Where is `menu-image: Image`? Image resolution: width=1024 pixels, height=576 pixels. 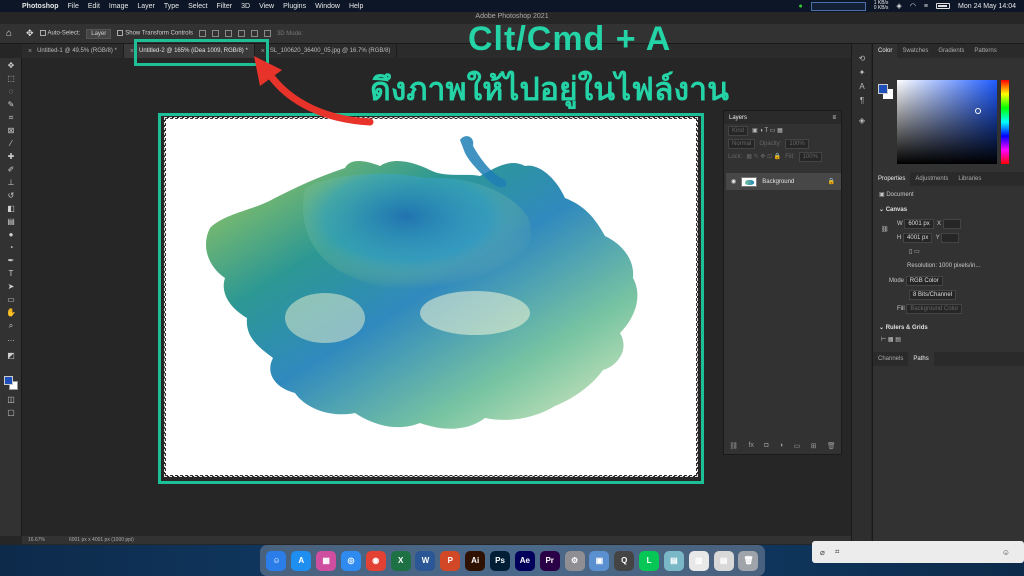 menu-image: Image is located at coordinates (118, 6).